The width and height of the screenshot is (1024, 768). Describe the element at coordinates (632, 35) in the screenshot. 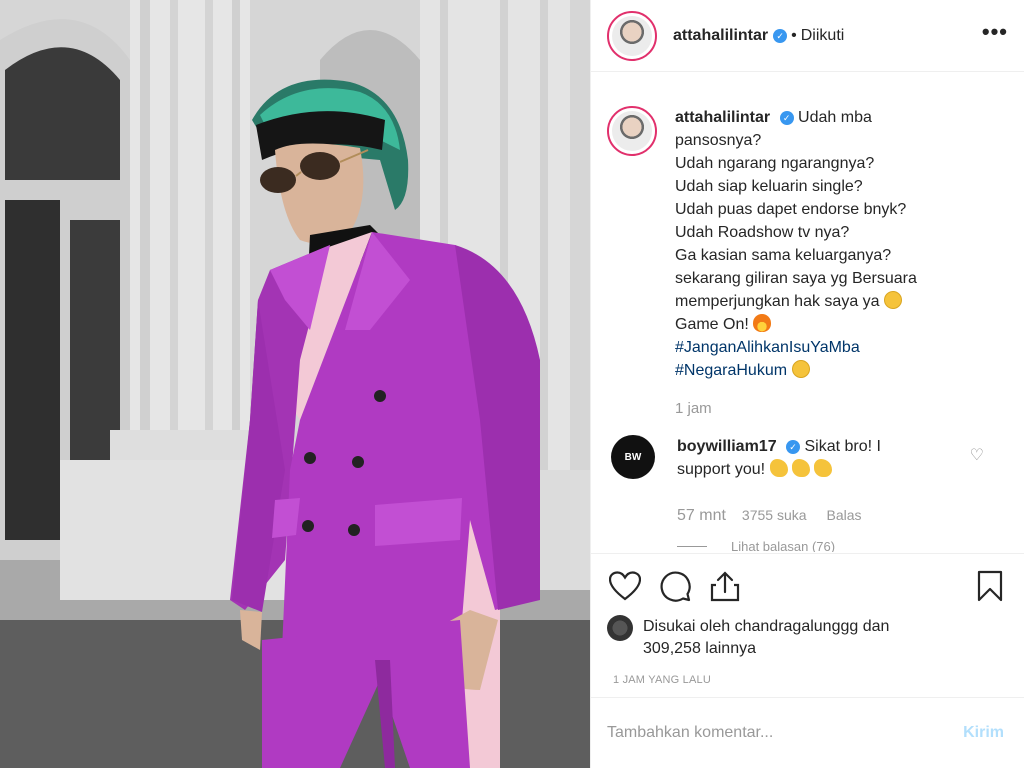

I see `author-avatar` at that location.